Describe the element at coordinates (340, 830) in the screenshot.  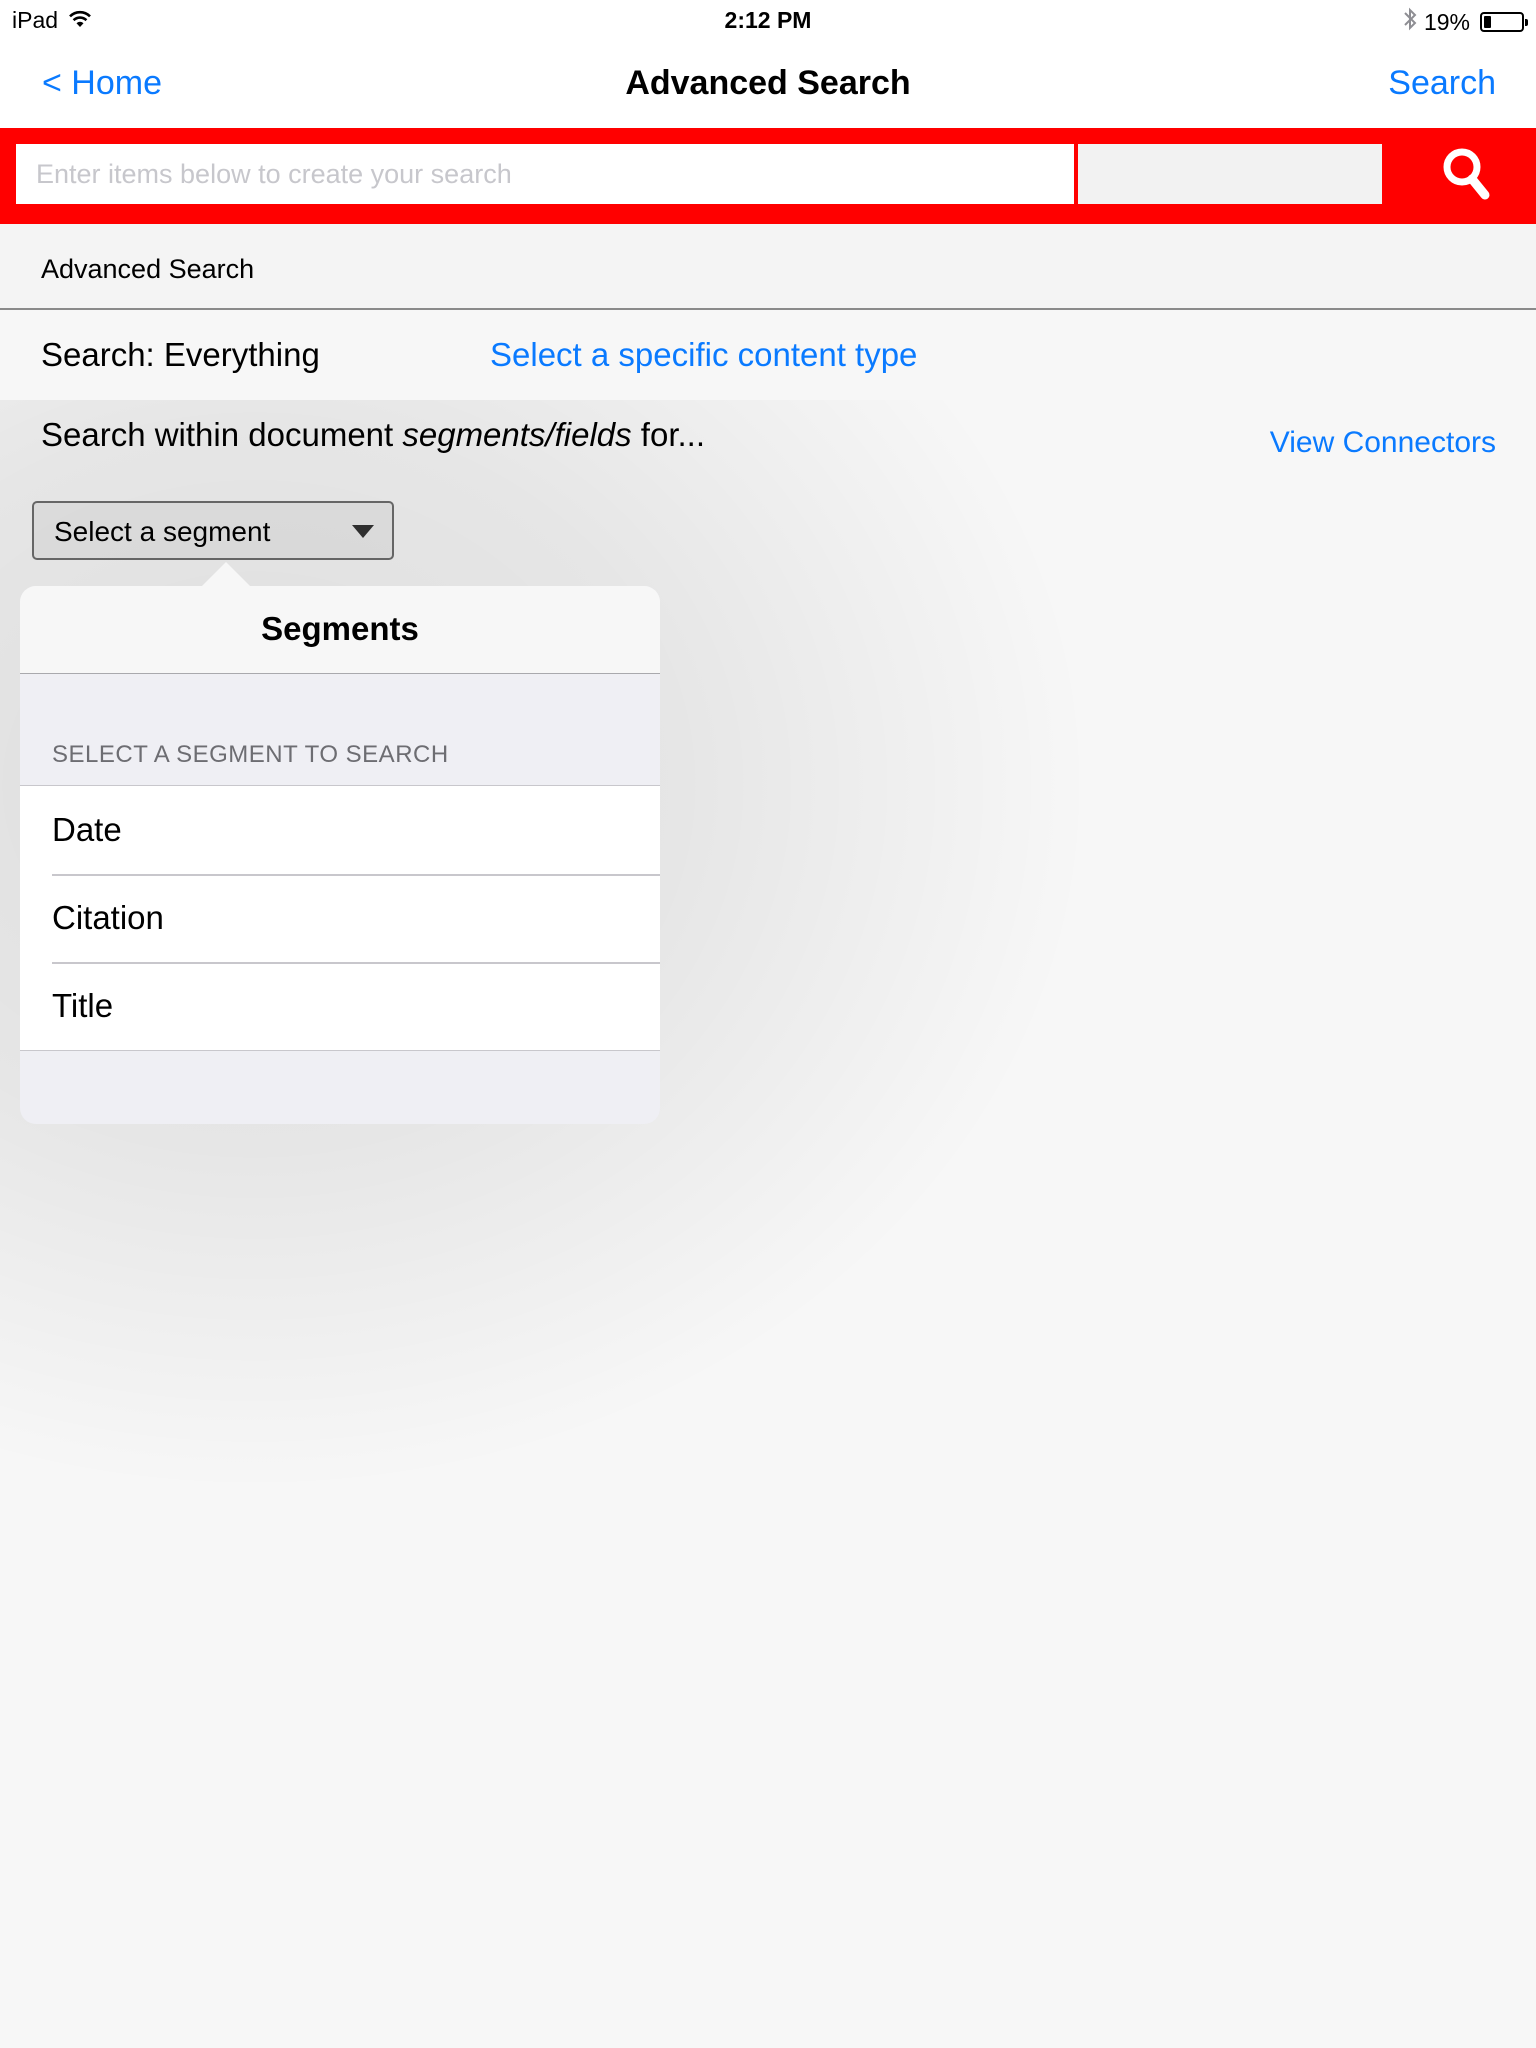
I see `segment-option-date: Date` at that location.